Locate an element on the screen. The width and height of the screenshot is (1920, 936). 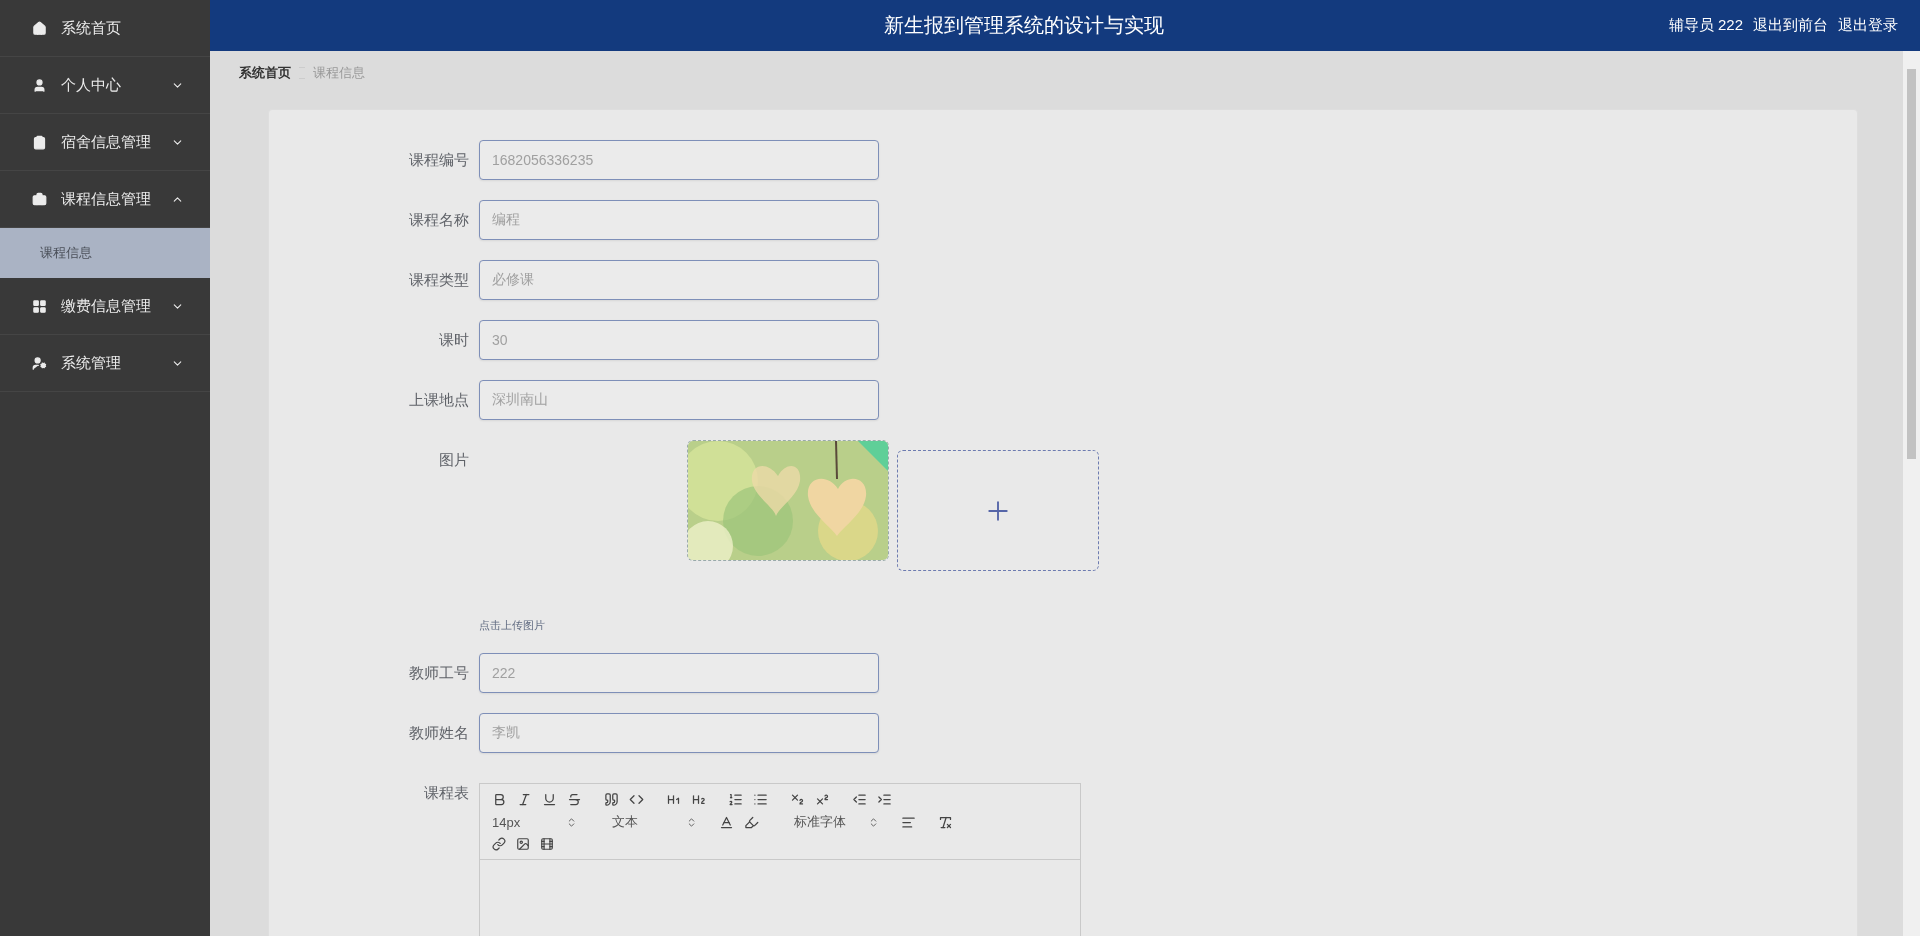
bullet-list-icon is located at coordinates (760, 799).